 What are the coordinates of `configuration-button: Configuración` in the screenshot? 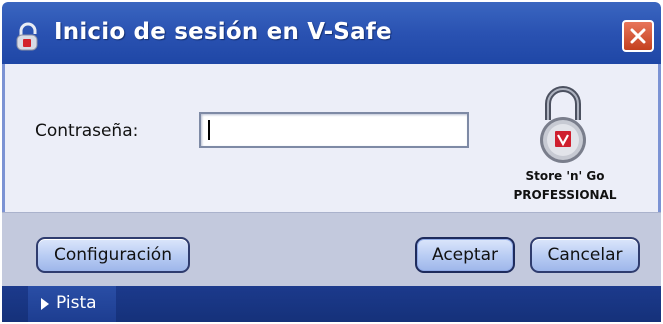 It's located at (113, 255).